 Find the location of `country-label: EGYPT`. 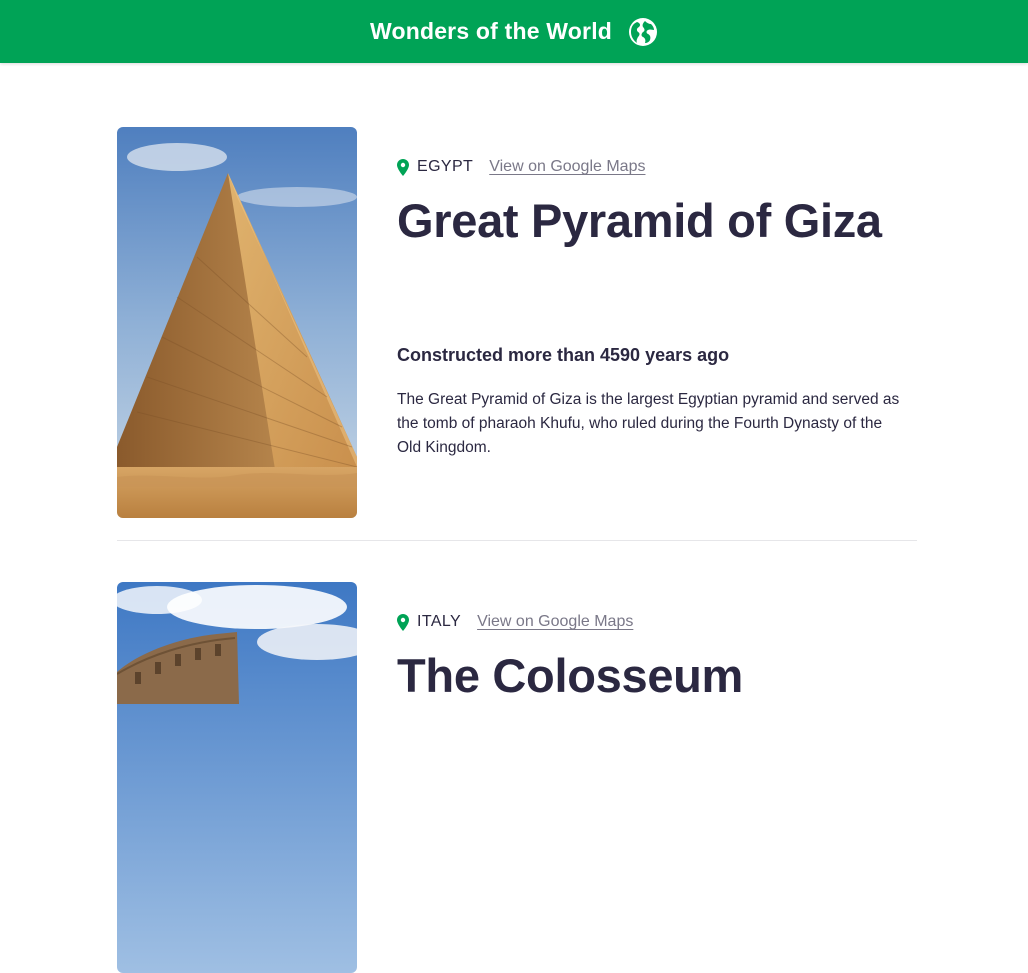

country-label: EGYPT is located at coordinates (445, 166).